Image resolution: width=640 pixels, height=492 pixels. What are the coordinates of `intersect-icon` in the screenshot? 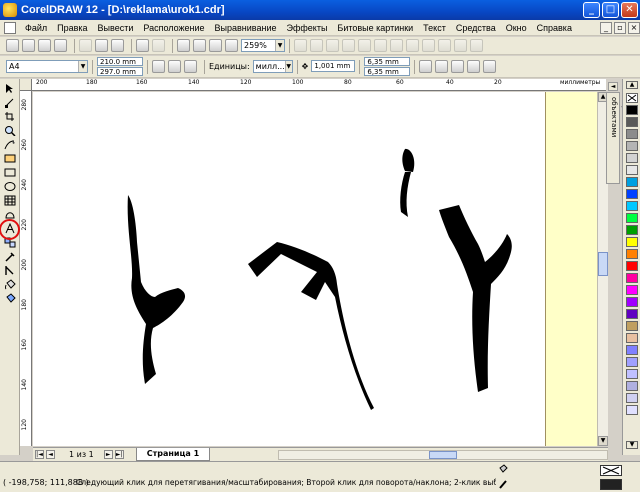 It's located at (460, 45).